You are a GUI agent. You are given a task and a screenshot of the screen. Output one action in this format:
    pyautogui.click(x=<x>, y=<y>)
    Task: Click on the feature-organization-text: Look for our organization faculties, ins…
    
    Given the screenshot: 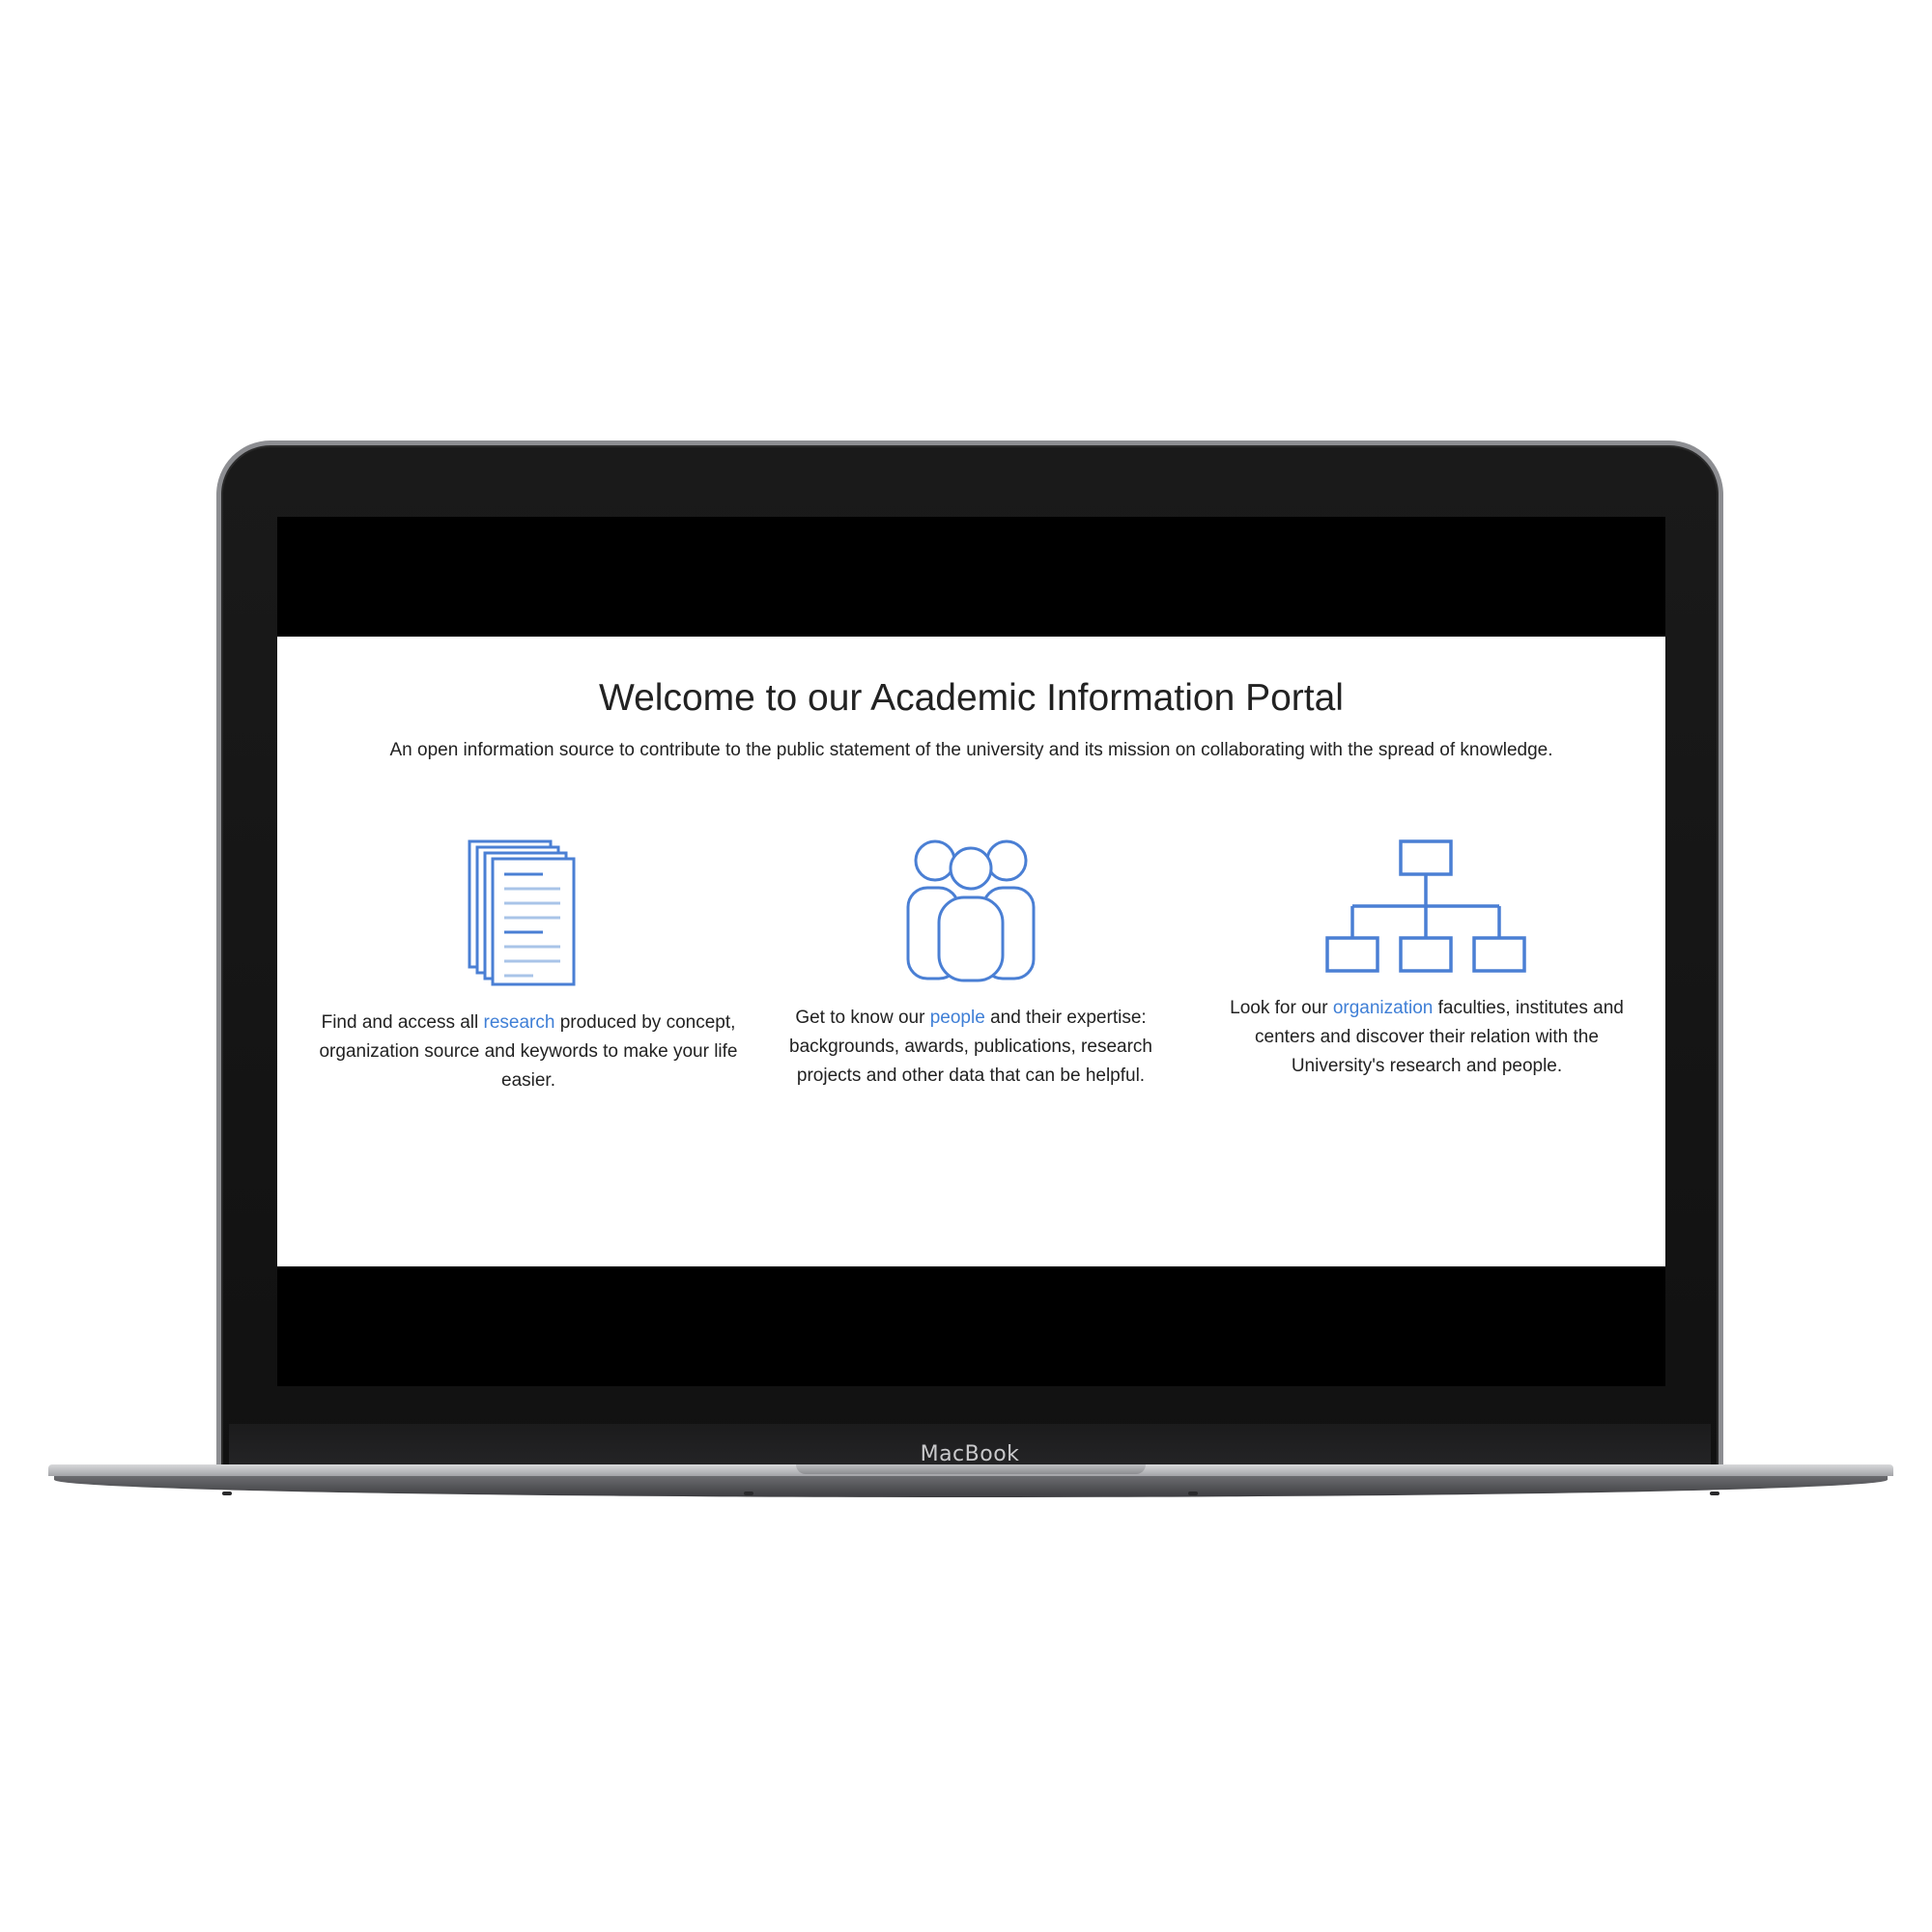 What is the action you would take?
    pyautogui.click(x=1427, y=1037)
    